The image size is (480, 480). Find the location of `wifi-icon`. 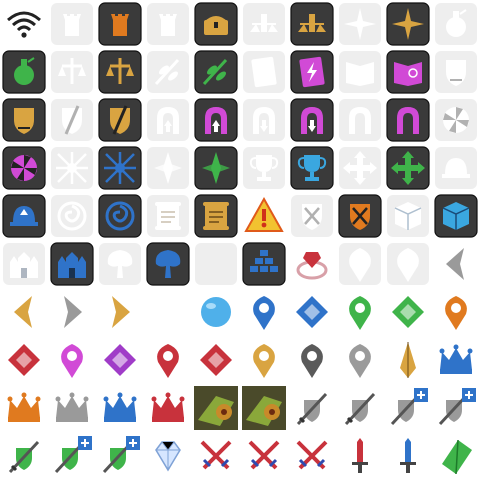

wifi-icon is located at coordinates (24, 24).